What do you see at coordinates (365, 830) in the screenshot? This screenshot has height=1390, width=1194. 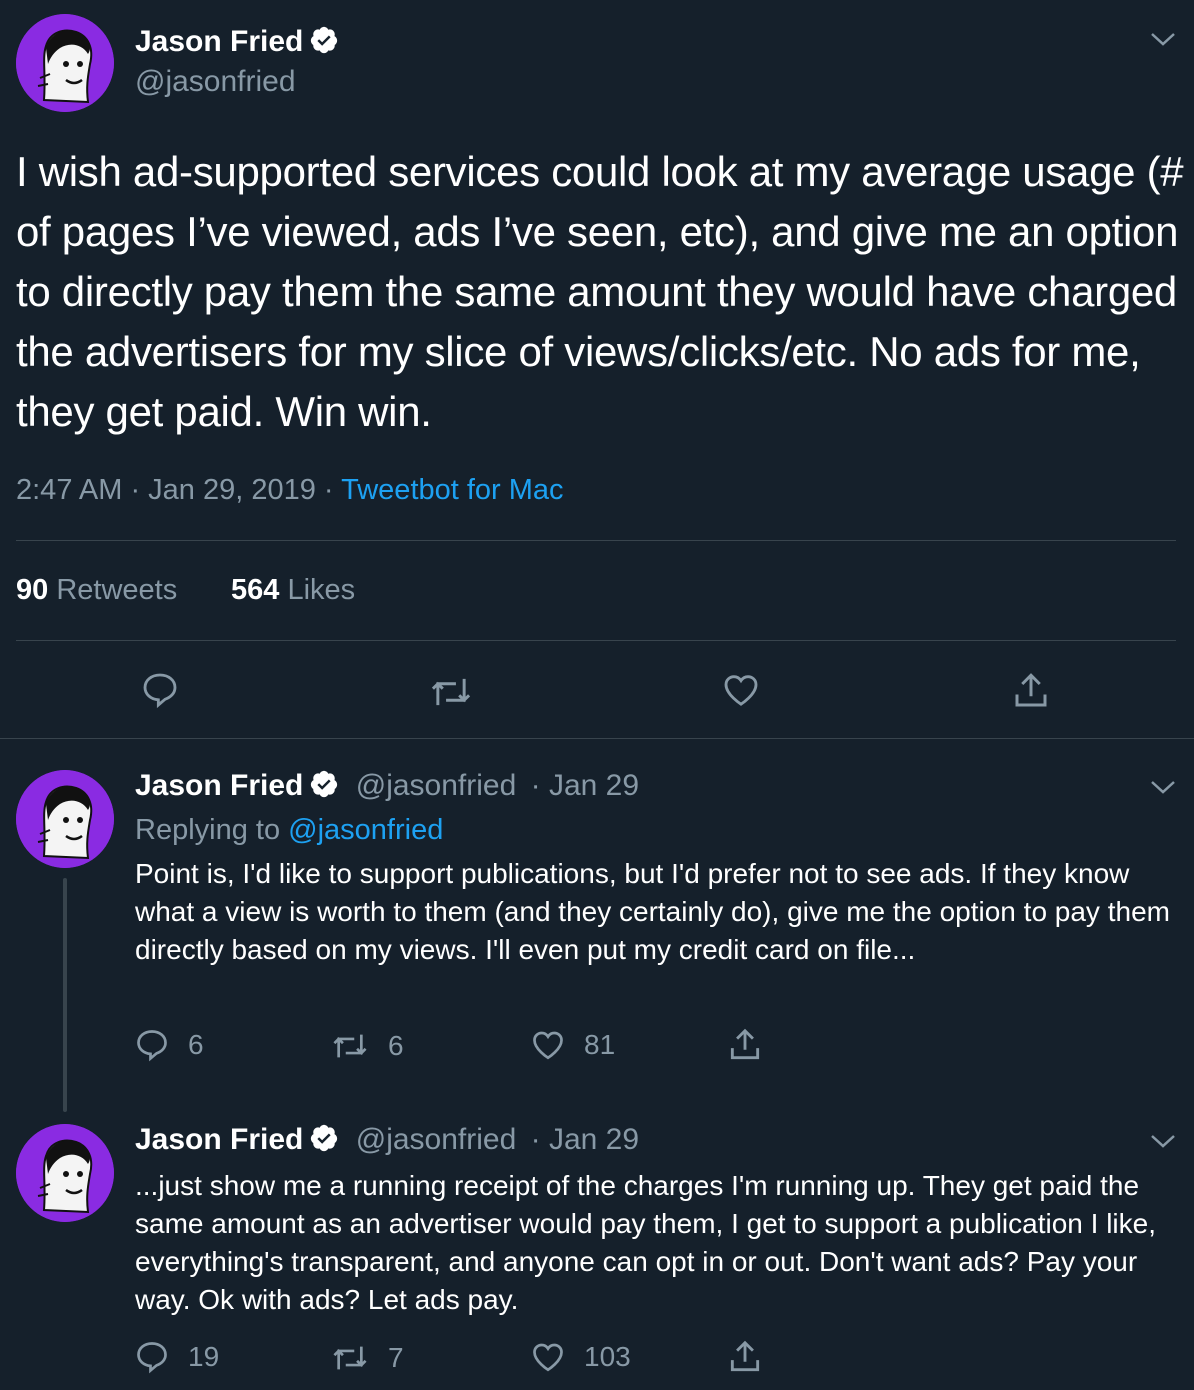 I see `replying-to-link: @jasonfried` at bounding box center [365, 830].